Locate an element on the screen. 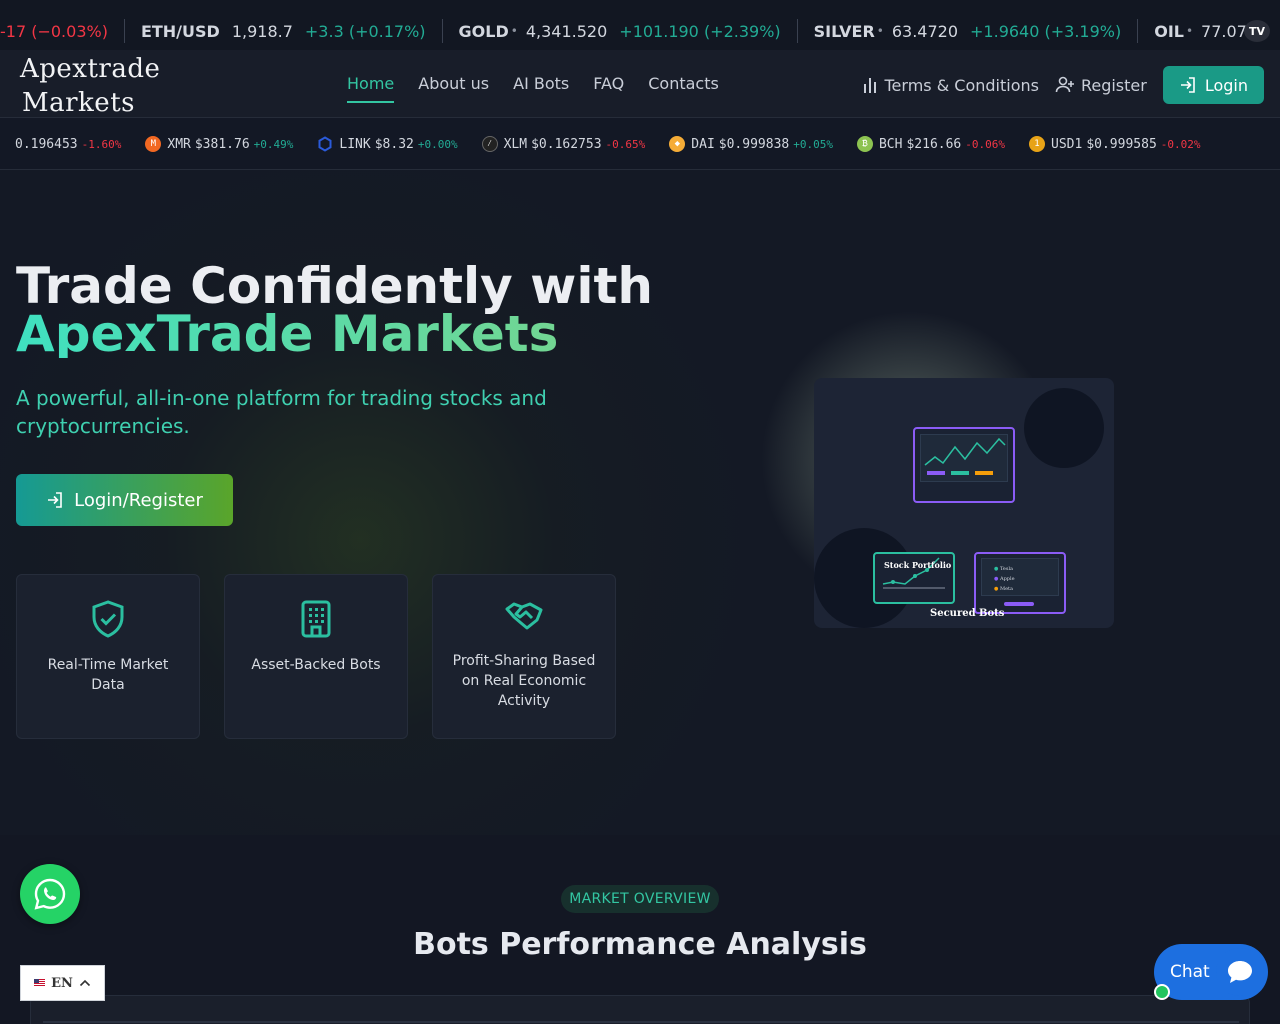 The height and width of the screenshot is (1024, 1280). monitor-screen is located at coordinates (964, 458).